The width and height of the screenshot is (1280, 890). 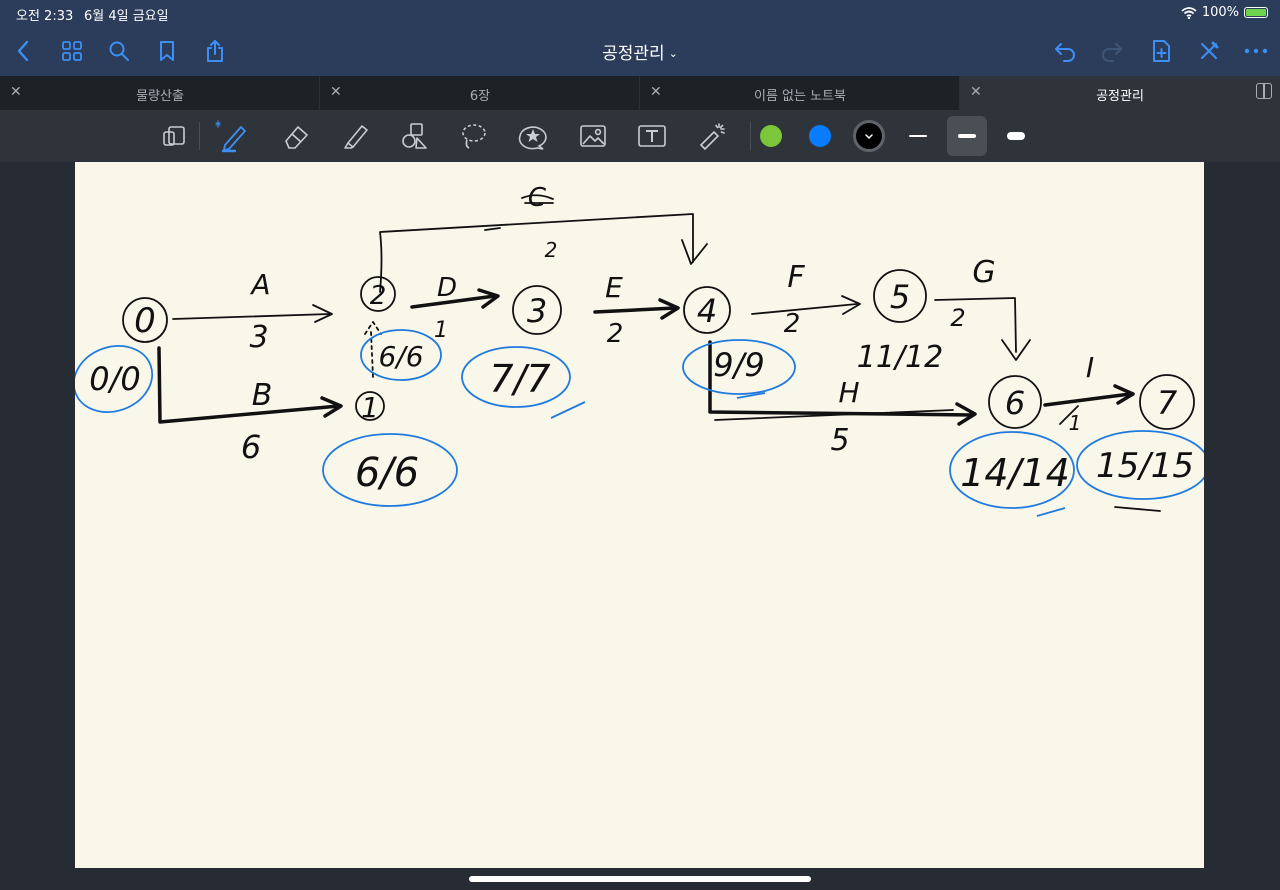 I want to click on text-icon, so click(x=652, y=136).